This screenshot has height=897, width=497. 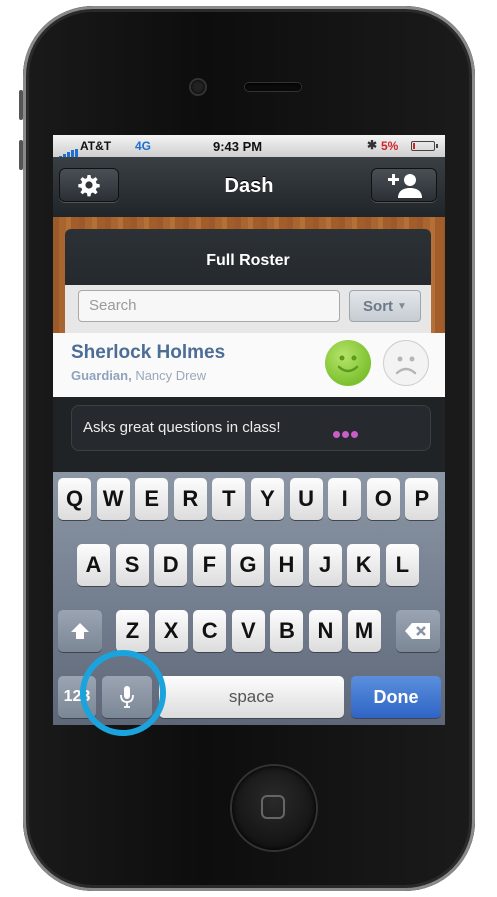 What do you see at coordinates (422, 499) in the screenshot?
I see `key-p: P` at bounding box center [422, 499].